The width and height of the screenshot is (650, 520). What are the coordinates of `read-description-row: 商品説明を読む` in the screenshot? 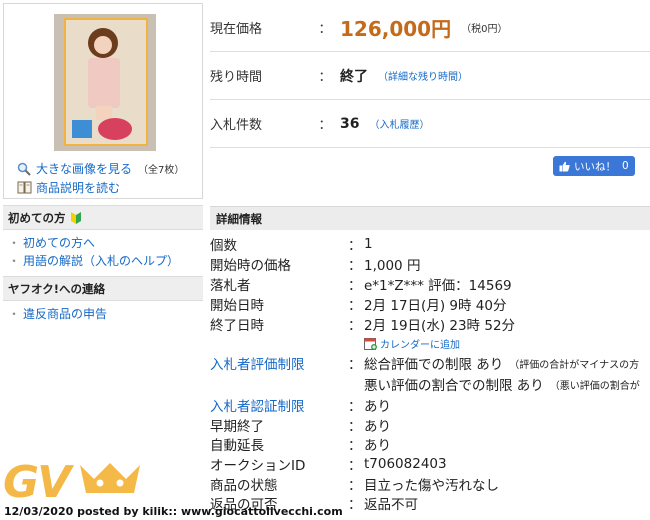 It's located at (68, 187).